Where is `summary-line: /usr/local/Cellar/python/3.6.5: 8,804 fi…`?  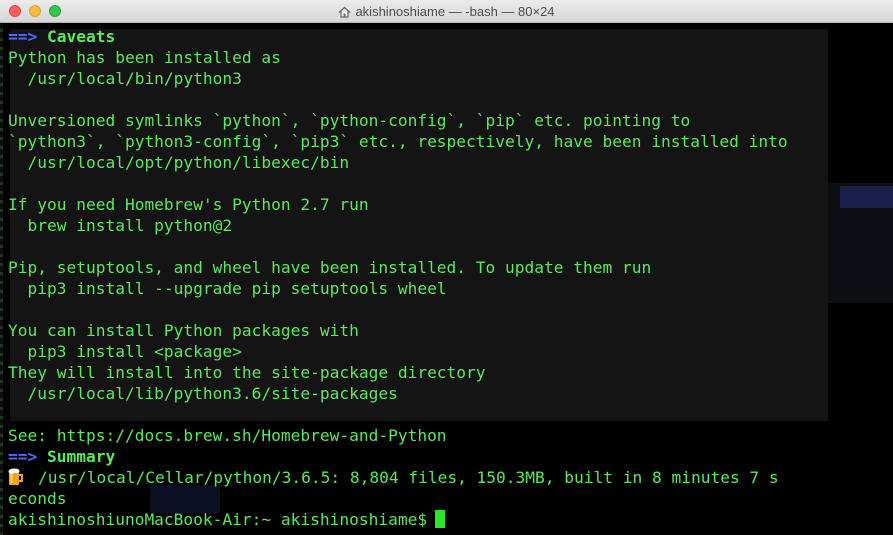 summary-line: /usr/local/Cellar/python/3.6.5: 8,804 fi… is located at coordinates (450, 477).